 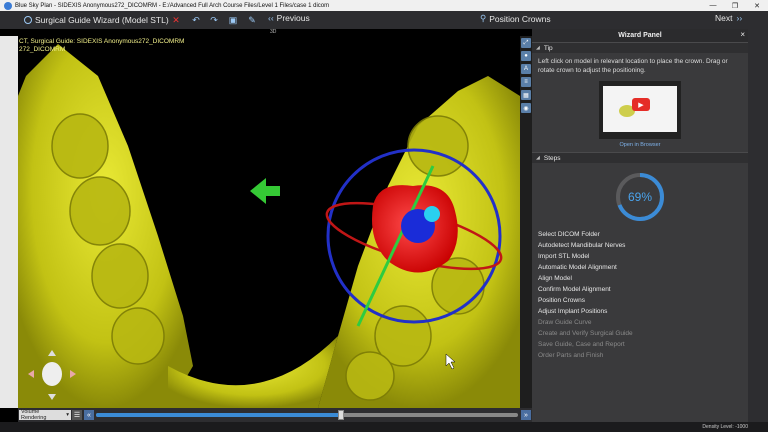 What do you see at coordinates (739, 18) in the screenshot?
I see `chevron-right-icon: ››` at bounding box center [739, 18].